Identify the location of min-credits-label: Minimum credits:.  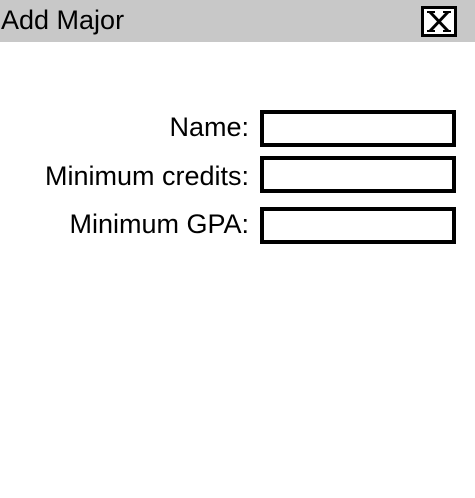
(146, 176).